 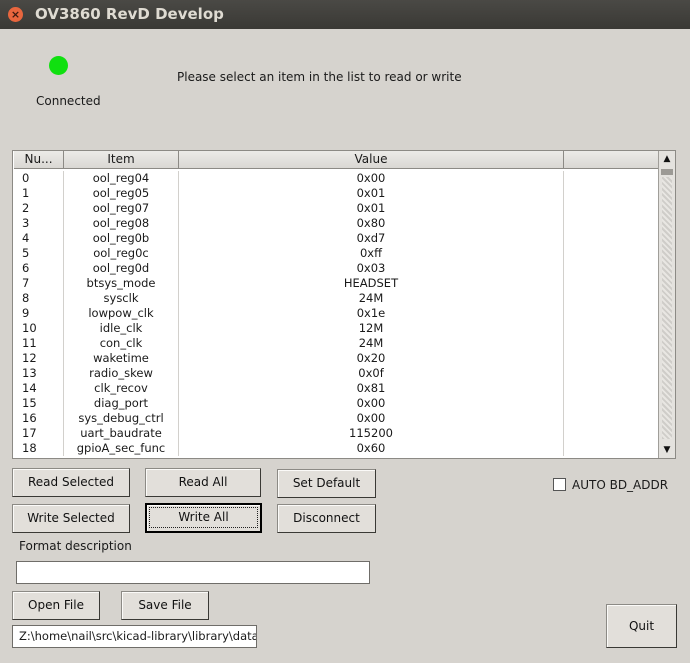 What do you see at coordinates (336, 358) in the screenshot?
I see `table-row: 12 waketime 0x20` at bounding box center [336, 358].